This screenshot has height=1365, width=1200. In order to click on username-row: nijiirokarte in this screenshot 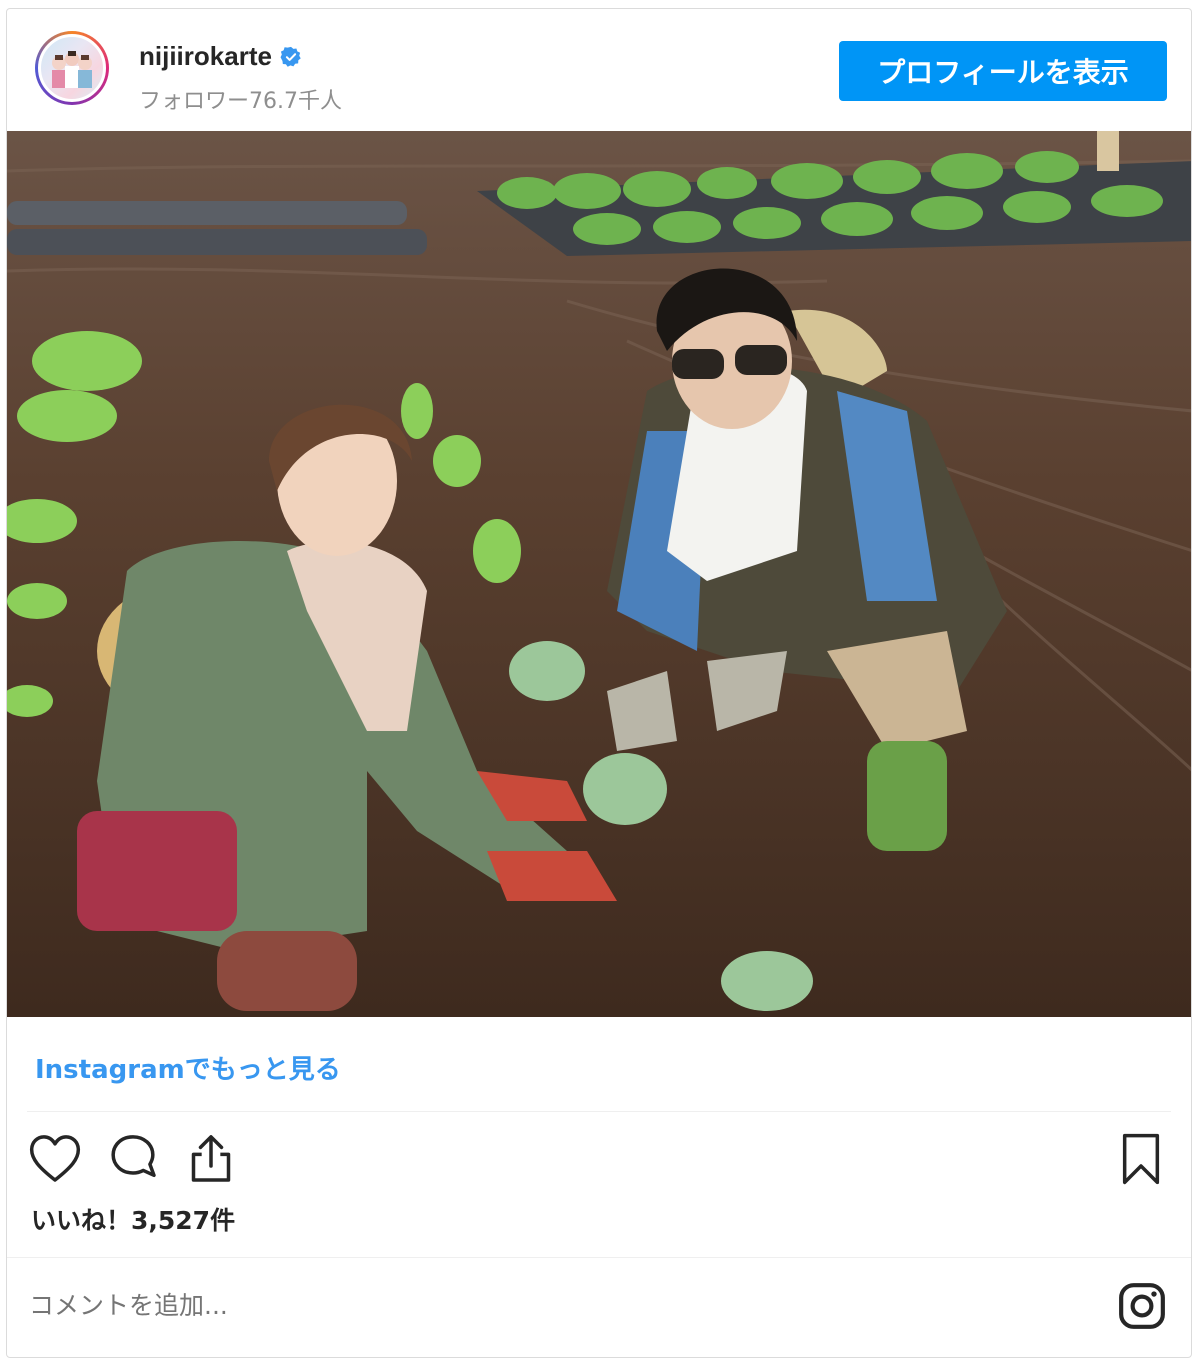, I will do `click(220, 56)`.